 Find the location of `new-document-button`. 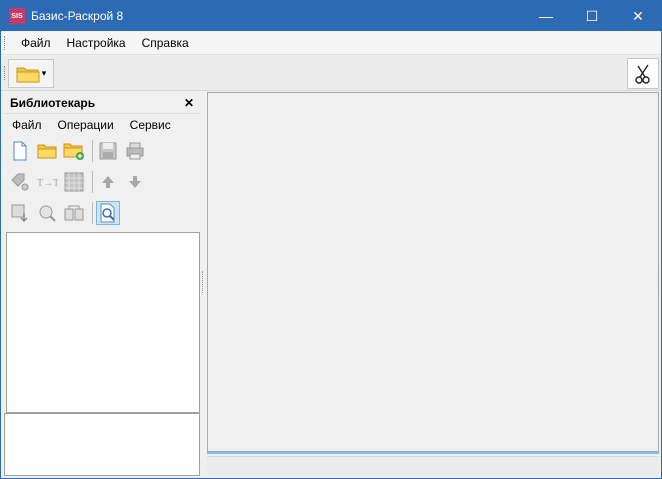

new-document-button is located at coordinates (20, 151).